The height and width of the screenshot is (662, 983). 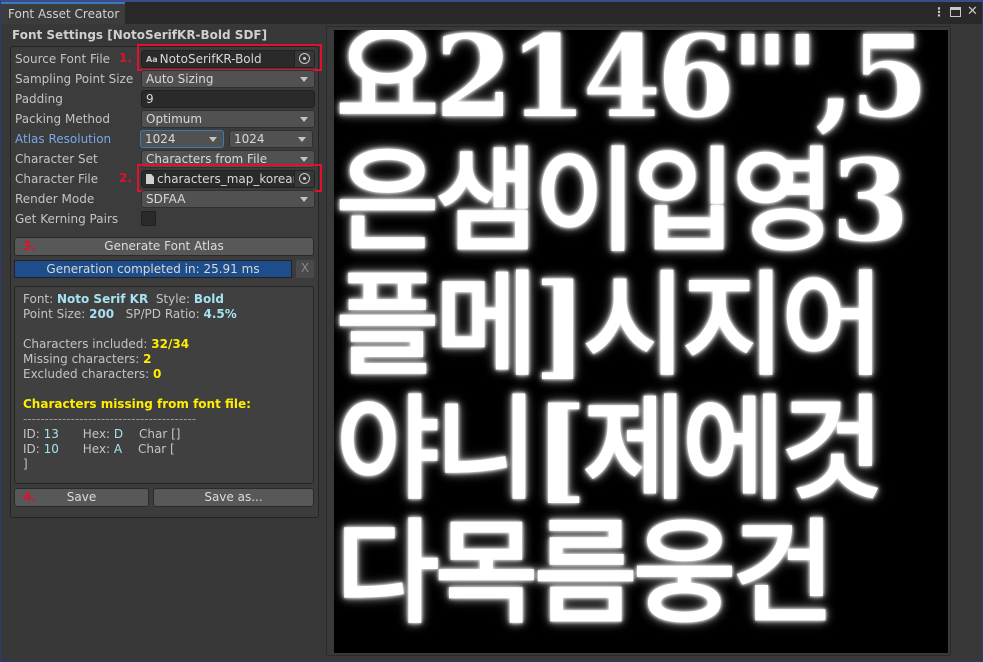 What do you see at coordinates (164, 219) in the screenshot?
I see `kerning-row: Get Kerning Pairs` at bounding box center [164, 219].